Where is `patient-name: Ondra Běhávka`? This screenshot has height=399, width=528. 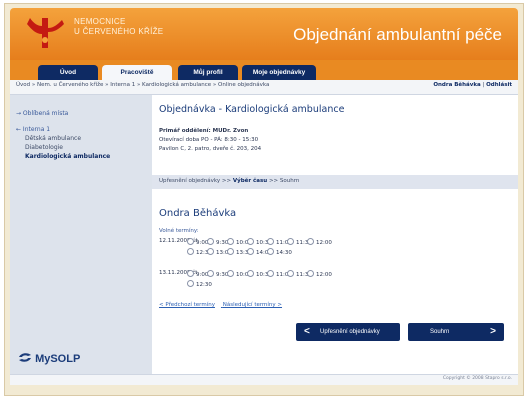
patient-name: Ondra Běhávka is located at coordinates (198, 213).